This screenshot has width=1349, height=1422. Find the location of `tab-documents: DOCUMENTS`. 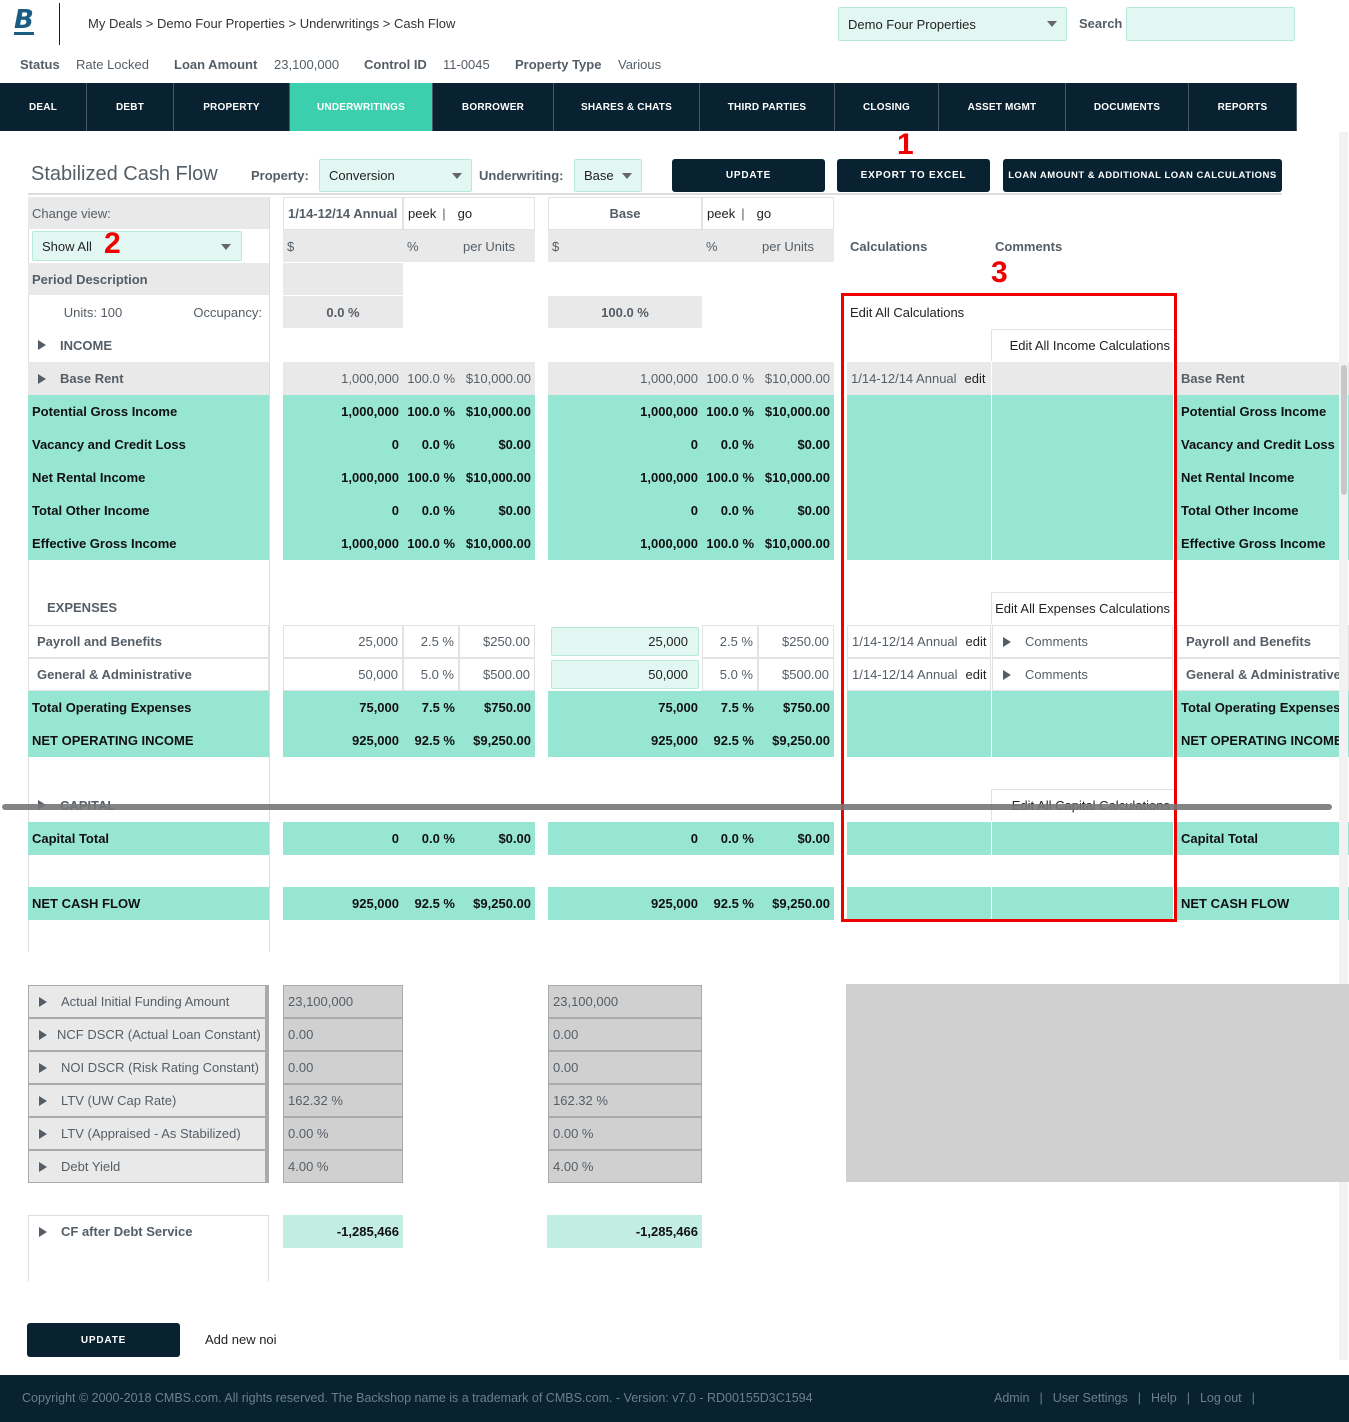

tab-documents: DOCUMENTS is located at coordinates (1127, 107).